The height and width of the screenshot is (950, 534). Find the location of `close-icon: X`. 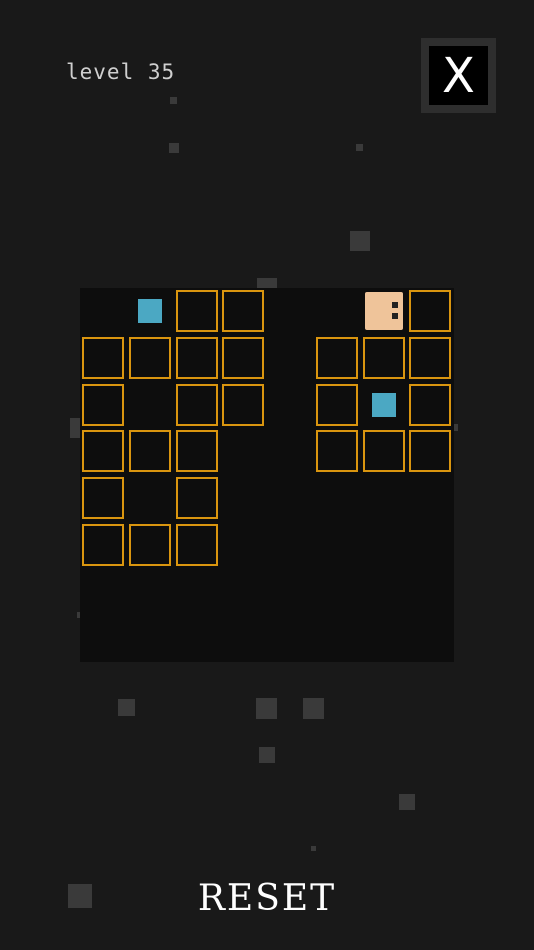

close-icon: X is located at coordinates (458, 75).